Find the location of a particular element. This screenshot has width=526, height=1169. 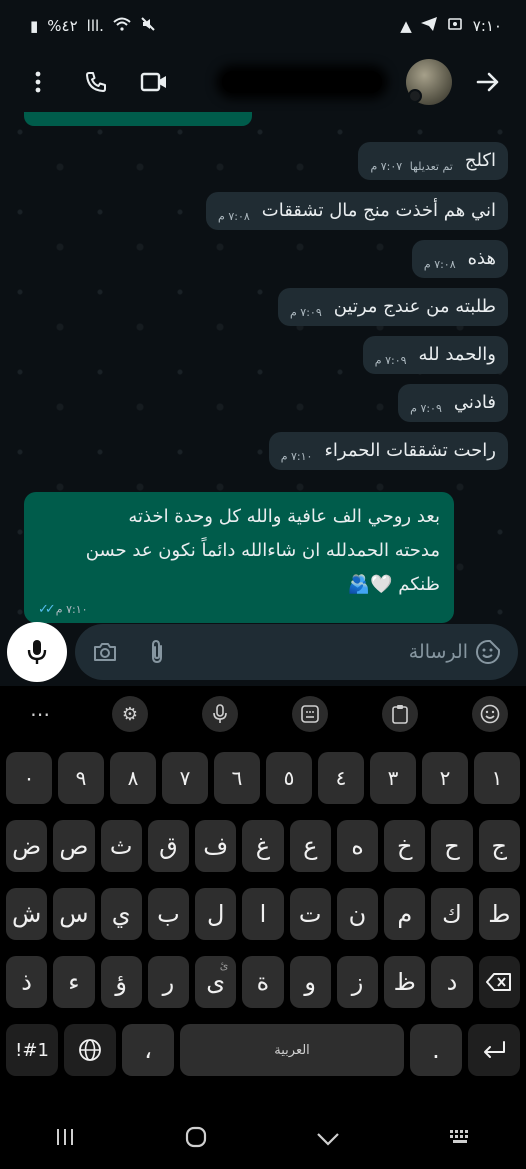

recent-apps-button is located at coordinates (65, 1140).